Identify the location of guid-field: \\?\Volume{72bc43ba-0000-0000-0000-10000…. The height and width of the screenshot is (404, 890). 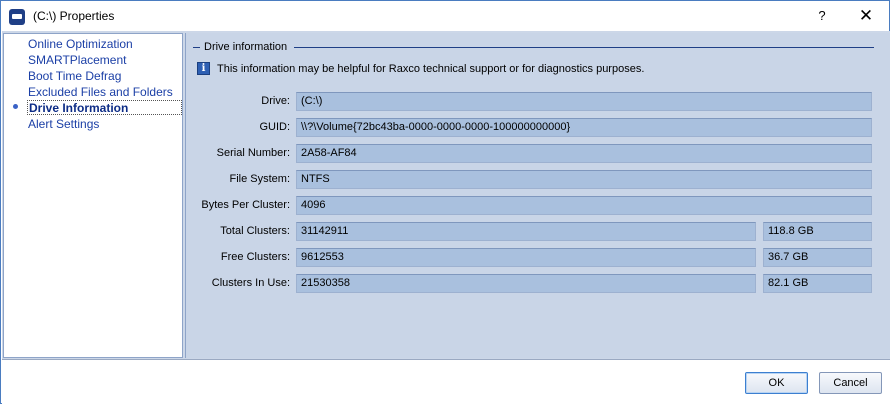
(584, 127).